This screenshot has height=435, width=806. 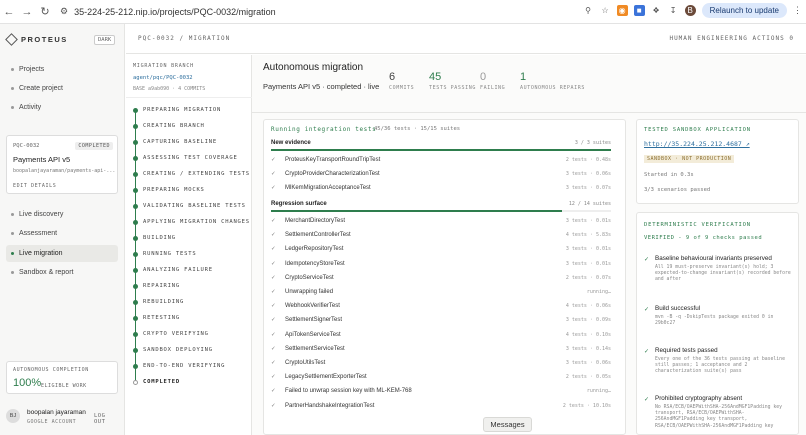 I want to click on logo: PROTEUS, so click(x=36, y=39).